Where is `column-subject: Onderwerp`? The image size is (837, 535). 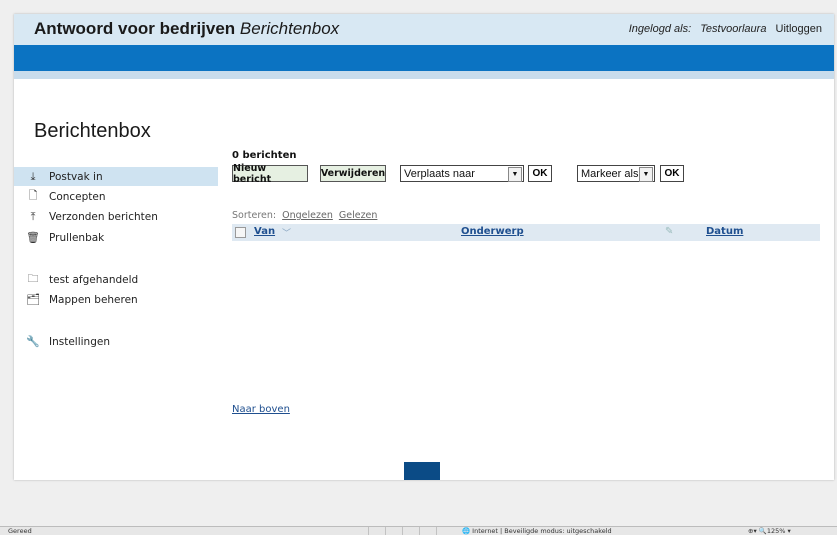 column-subject: Onderwerp is located at coordinates (492, 231).